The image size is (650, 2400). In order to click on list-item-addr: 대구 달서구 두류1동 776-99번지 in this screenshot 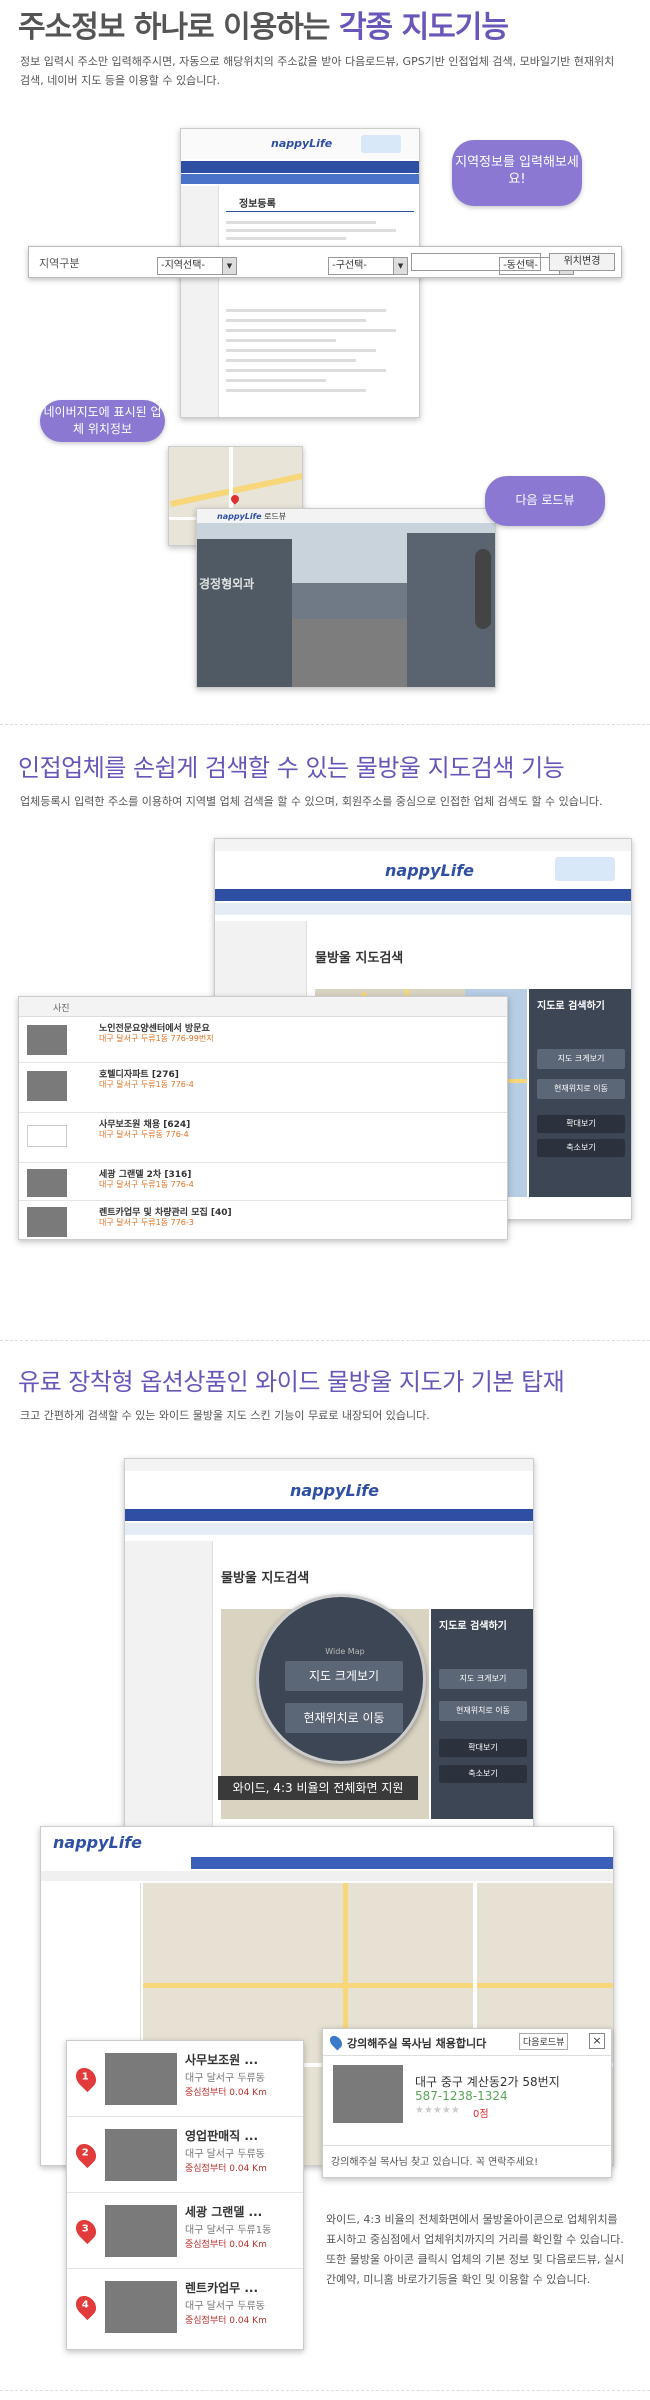, I will do `click(156, 1038)`.